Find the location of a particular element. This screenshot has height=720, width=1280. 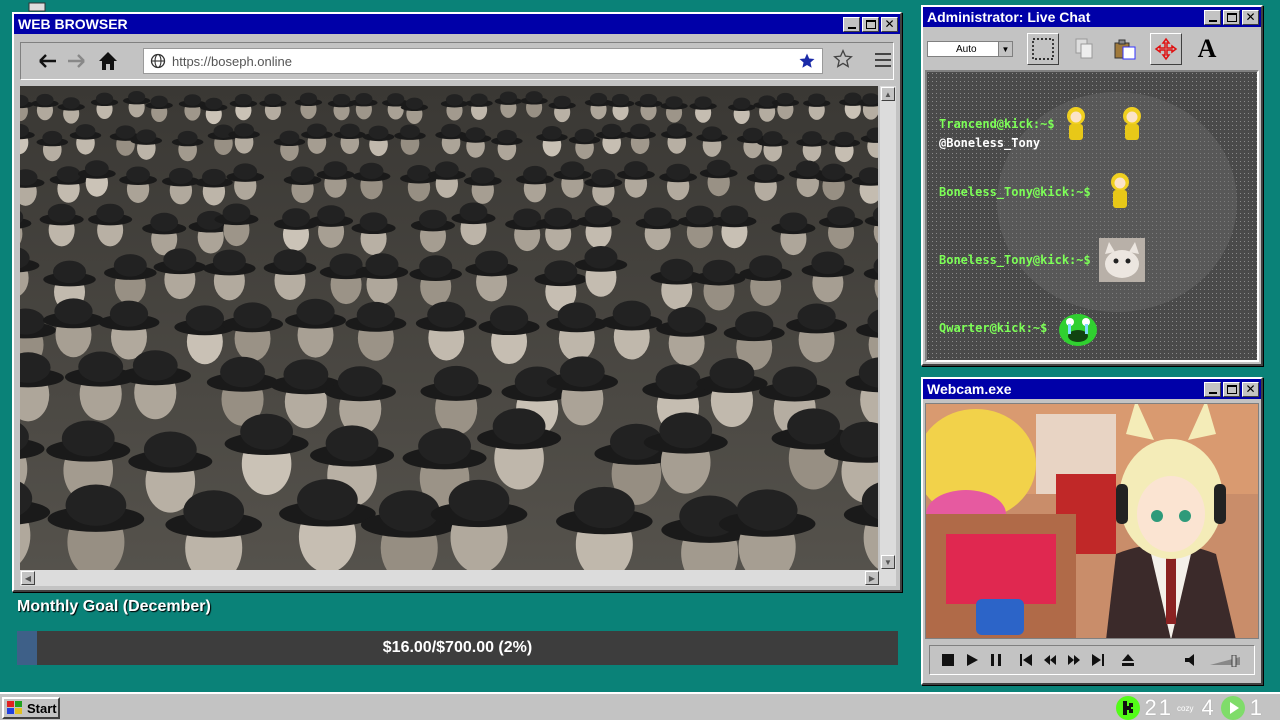

scroll-left-button: ◀ is located at coordinates (28, 578).